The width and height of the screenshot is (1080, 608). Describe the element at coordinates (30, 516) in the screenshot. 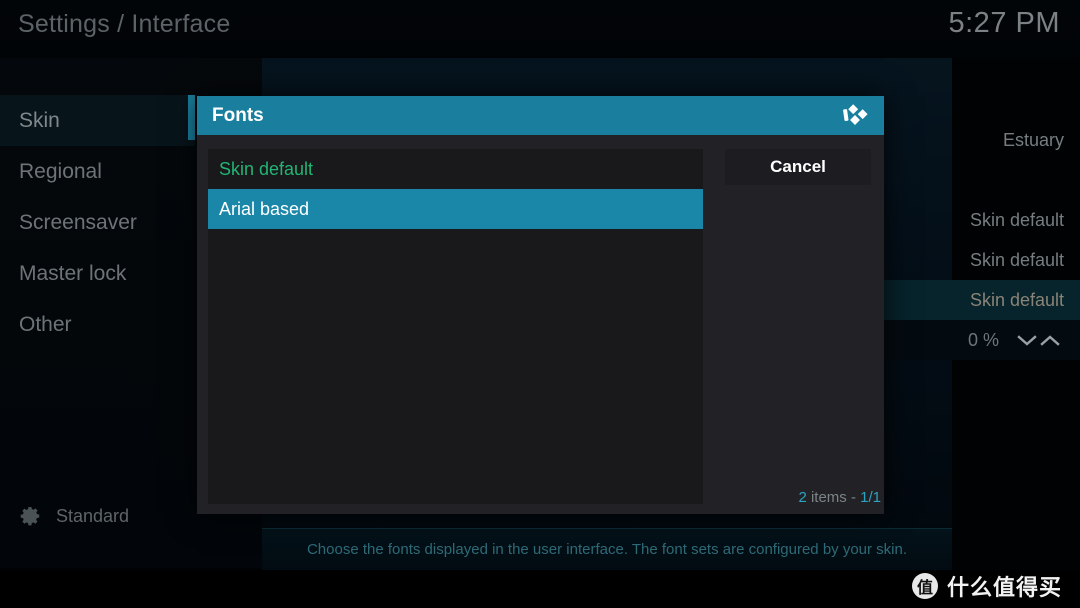

I see `gear-icon` at that location.